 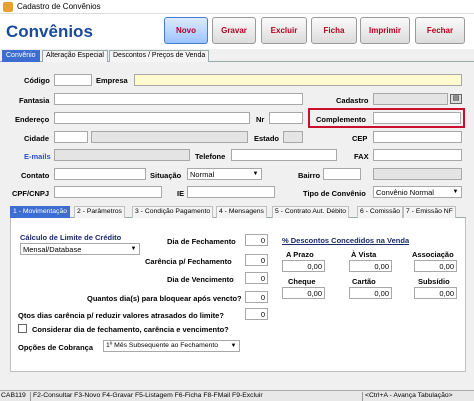 I want to click on a-prazo-label: A Prazo, so click(x=300, y=254).